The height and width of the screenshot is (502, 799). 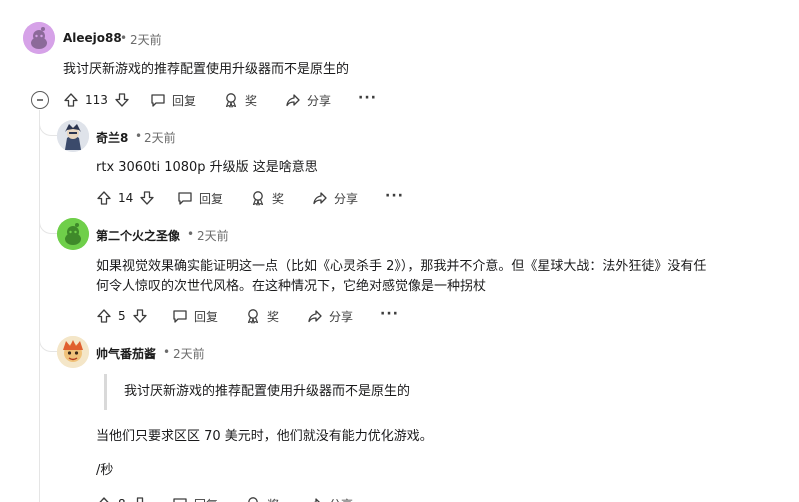 I want to click on minus-icon, so click(x=40, y=100).